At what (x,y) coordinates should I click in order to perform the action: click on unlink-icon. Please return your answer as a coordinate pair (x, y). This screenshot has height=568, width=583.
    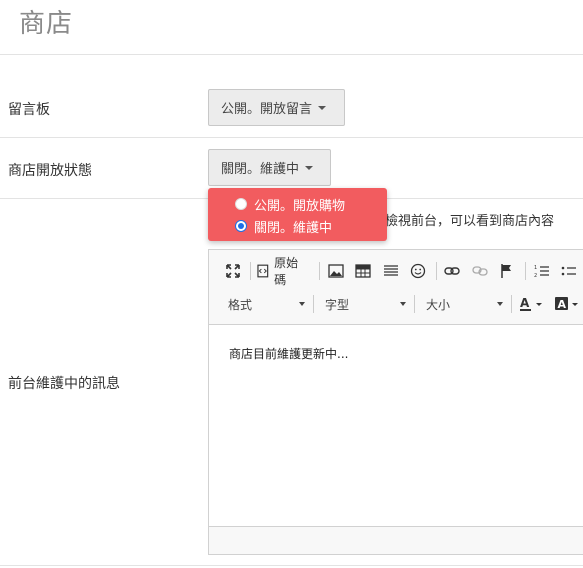
    Looking at the image, I should click on (479, 271).